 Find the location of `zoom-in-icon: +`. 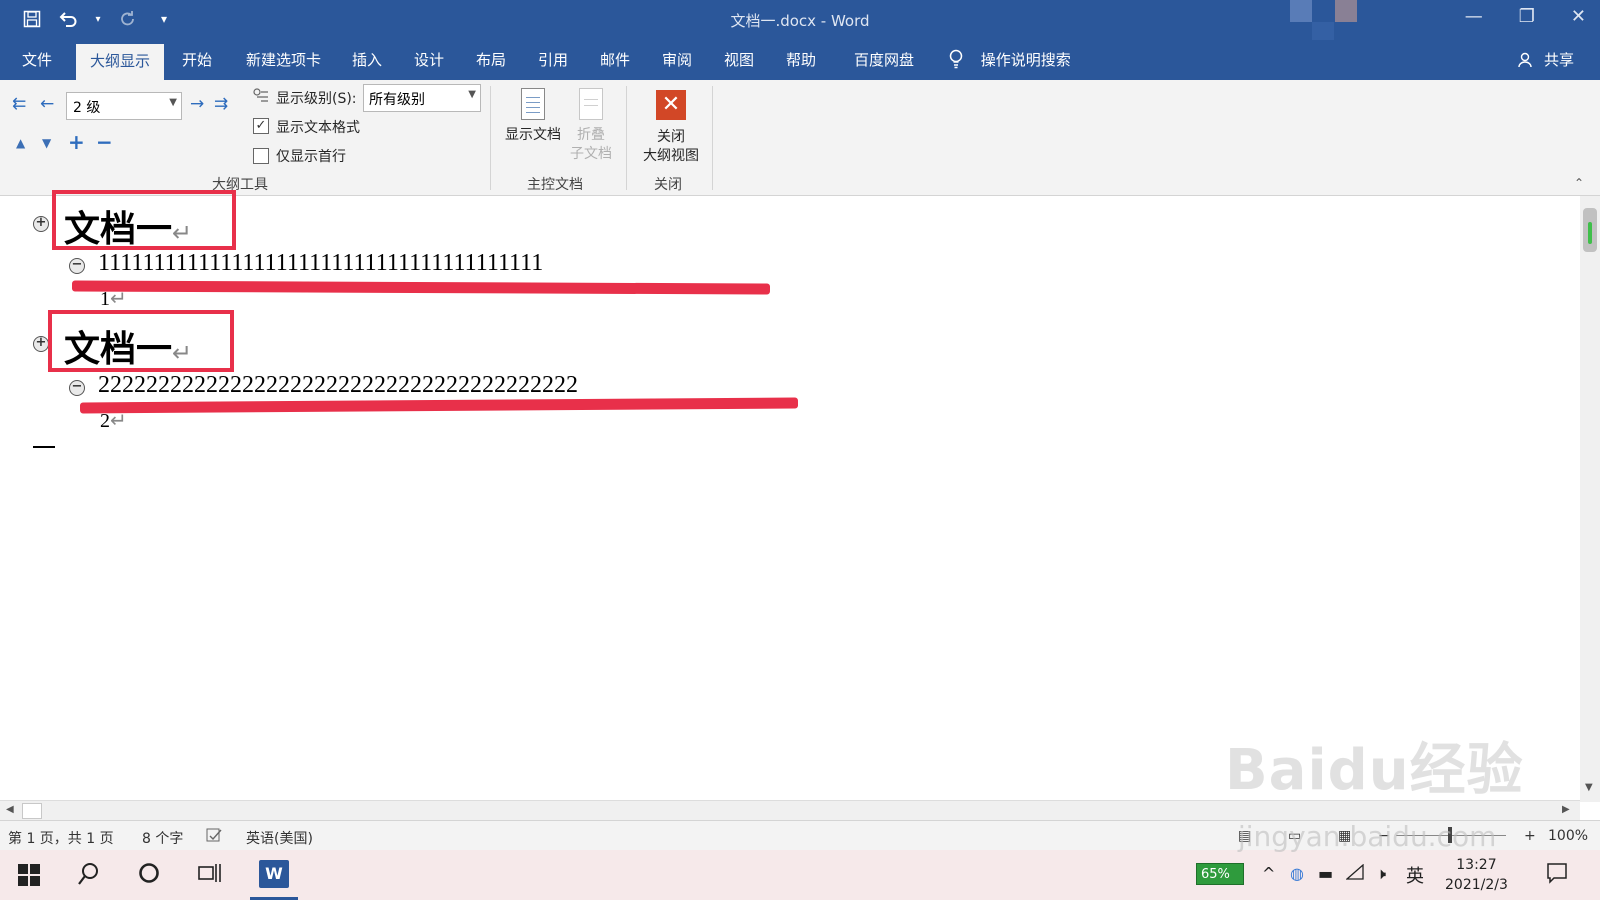

zoom-in-icon: + is located at coordinates (1530, 836).